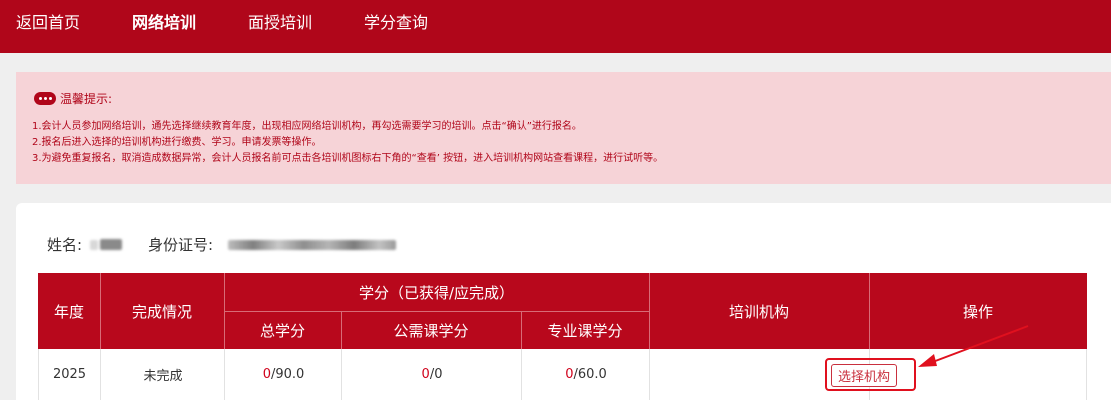  Describe the element at coordinates (590, 374) in the screenshot. I see `professional-required: /60.0` at that location.